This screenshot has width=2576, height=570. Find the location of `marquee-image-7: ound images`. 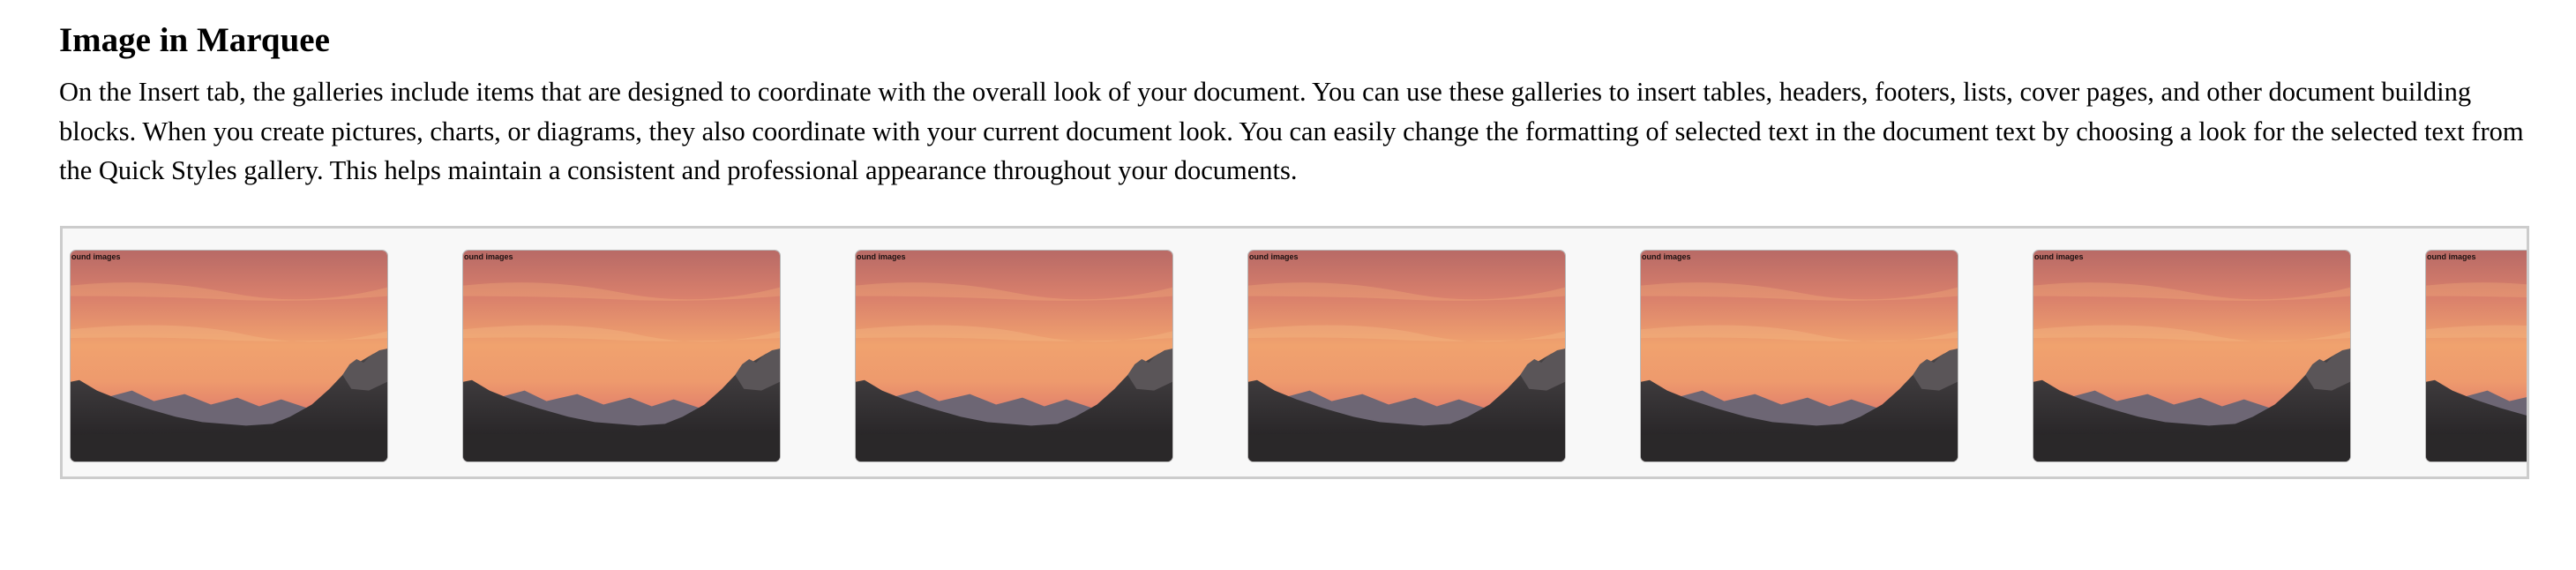

marquee-image-7: ound images is located at coordinates (2476, 356).